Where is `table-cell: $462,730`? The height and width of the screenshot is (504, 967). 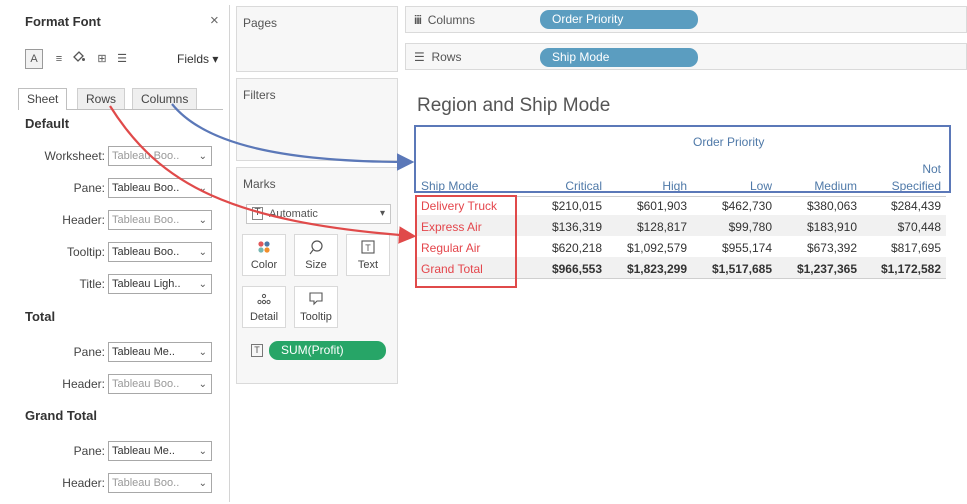
table-cell: $462,730 is located at coordinates (746, 206).